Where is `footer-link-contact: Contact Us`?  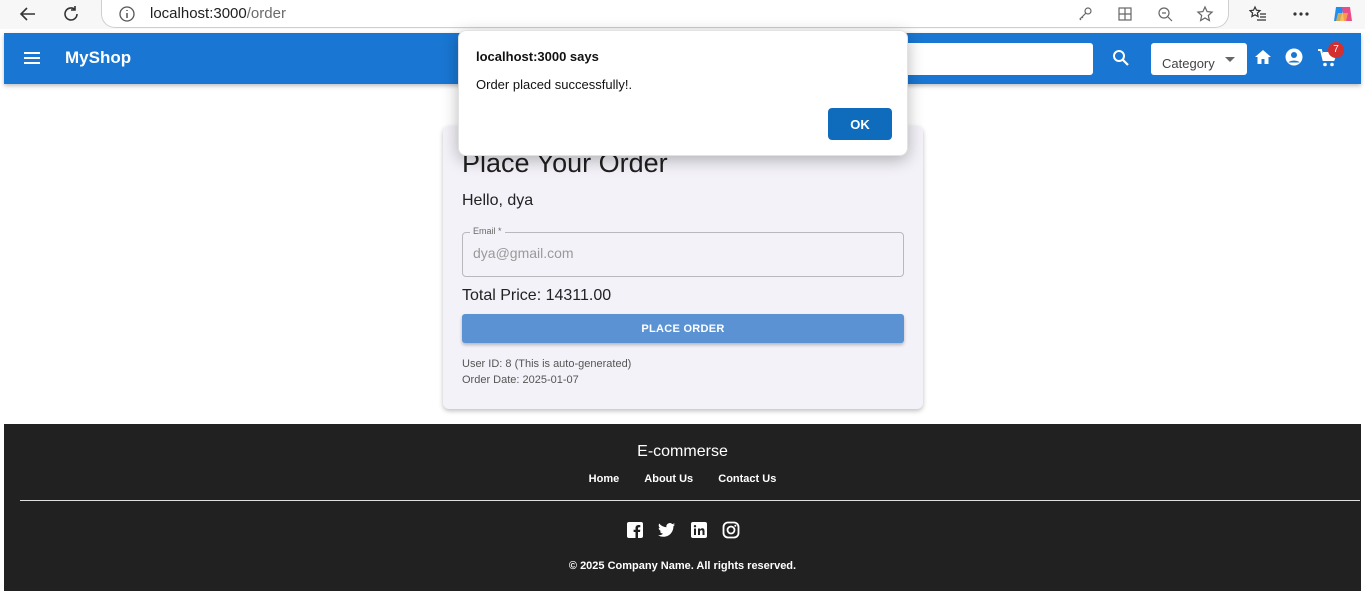
footer-link-contact: Contact Us is located at coordinates (747, 479).